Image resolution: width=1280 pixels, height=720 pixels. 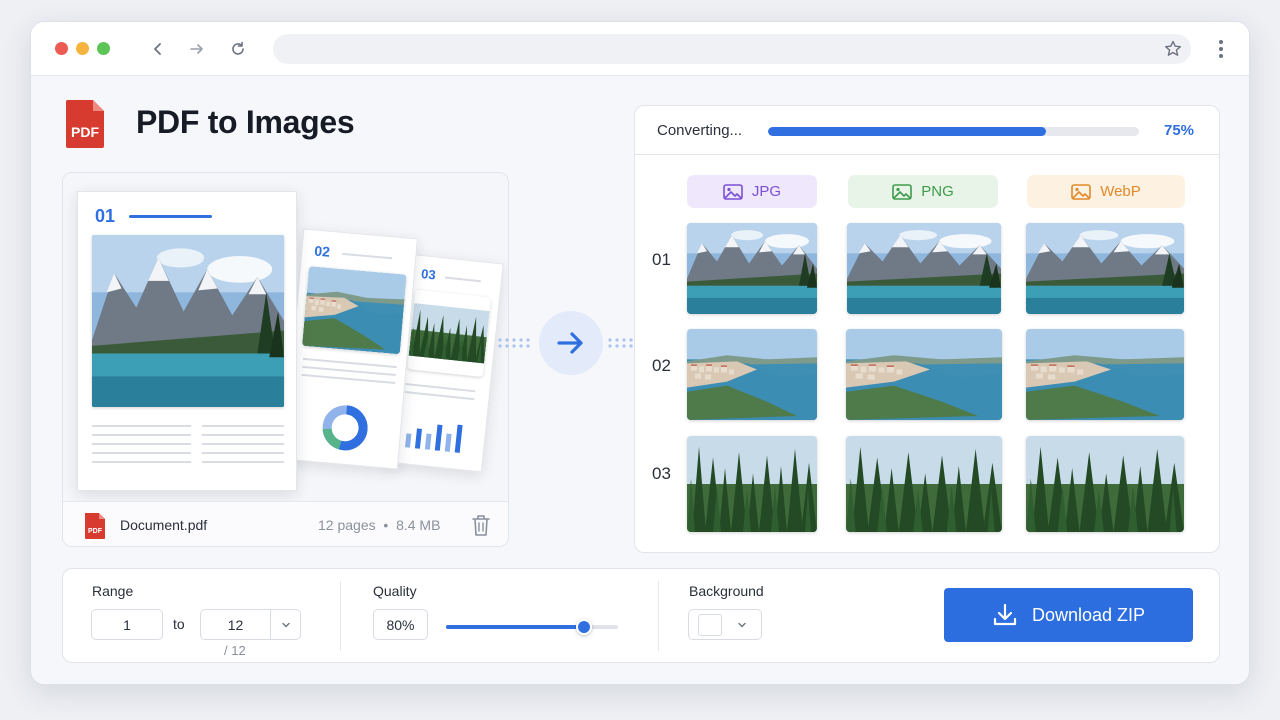 I want to click on row-label: 01, so click(x=661, y=259).